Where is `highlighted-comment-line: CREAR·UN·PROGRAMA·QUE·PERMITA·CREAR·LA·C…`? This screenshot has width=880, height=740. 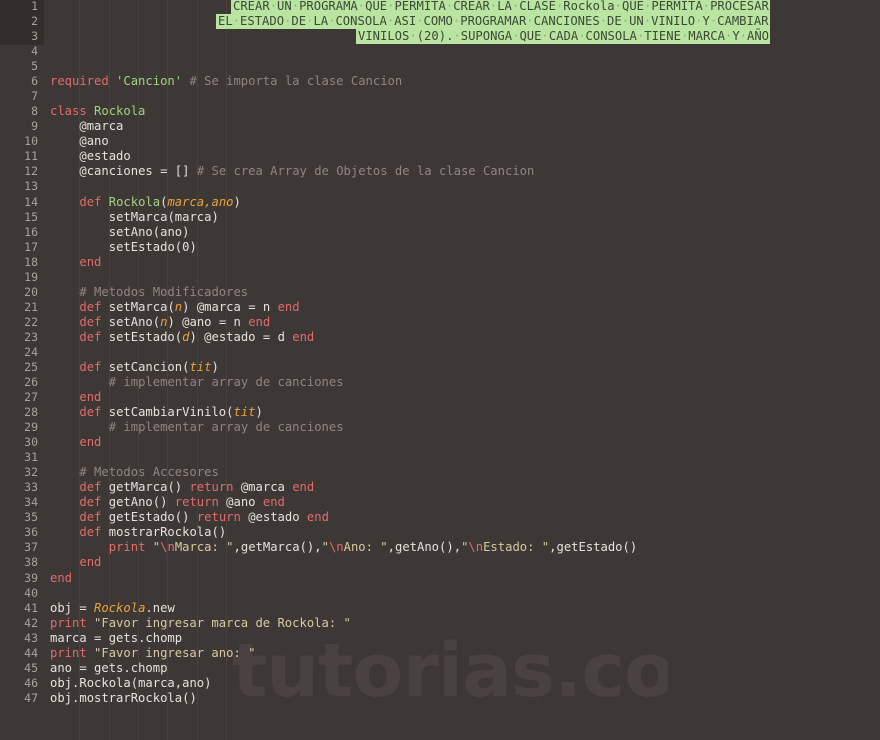 highlighted-comment-line: CREAR·UN·PROGRAMA·QUE·PERMITA·CREAR·LA·C… is located at coordinates (500, 7).